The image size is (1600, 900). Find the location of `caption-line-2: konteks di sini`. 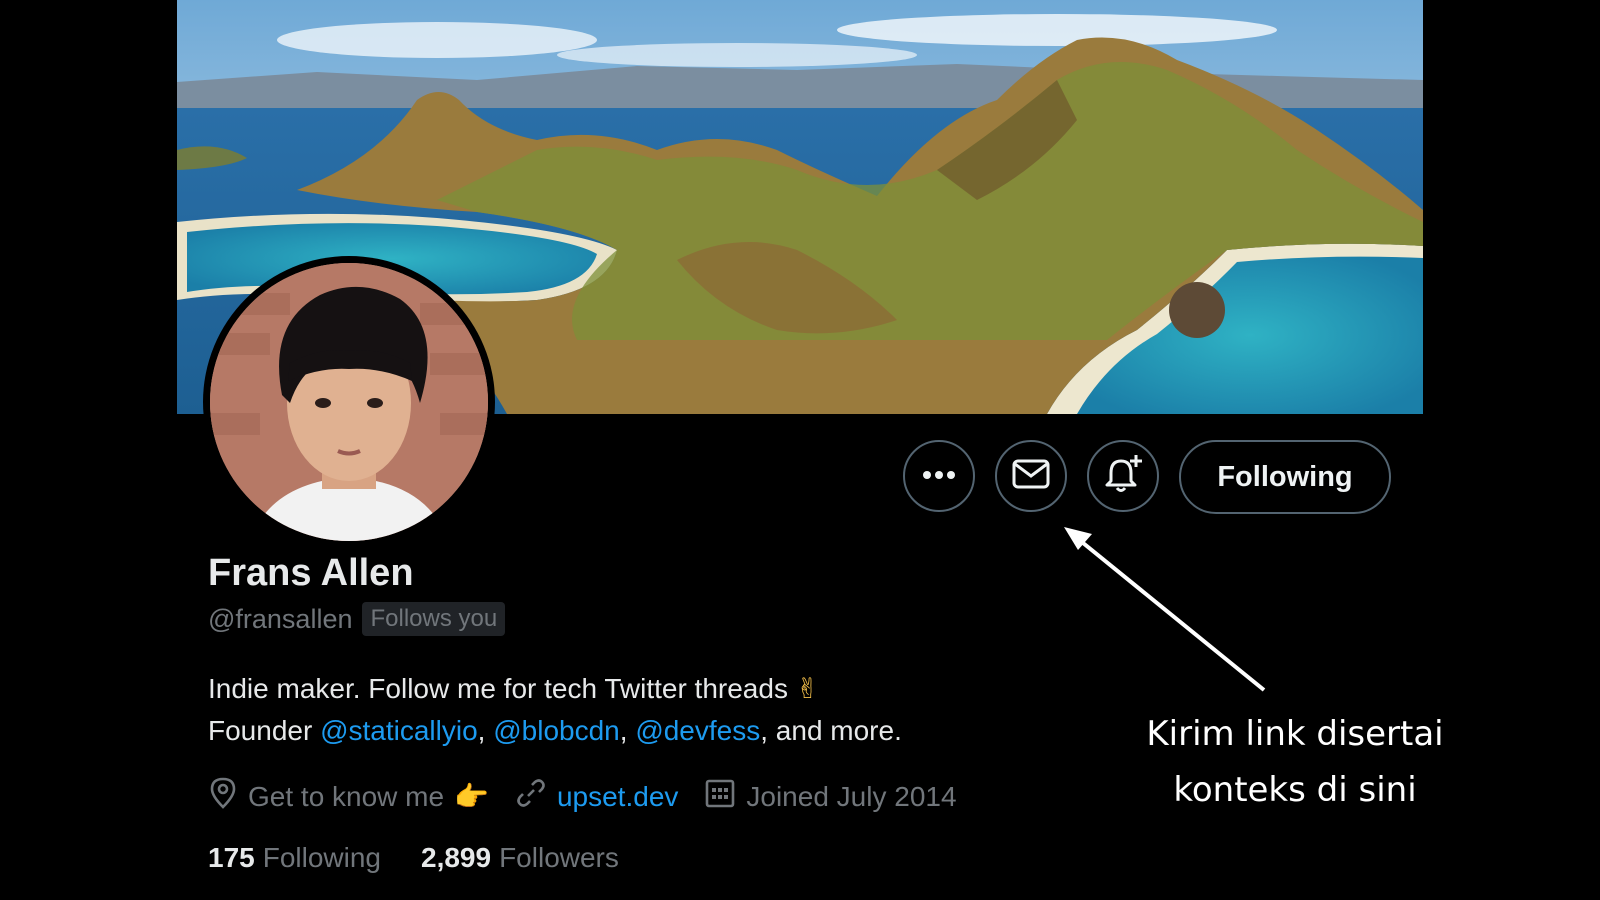

caption-line-2: konteks di sini is located at coordinates (1295, 790).